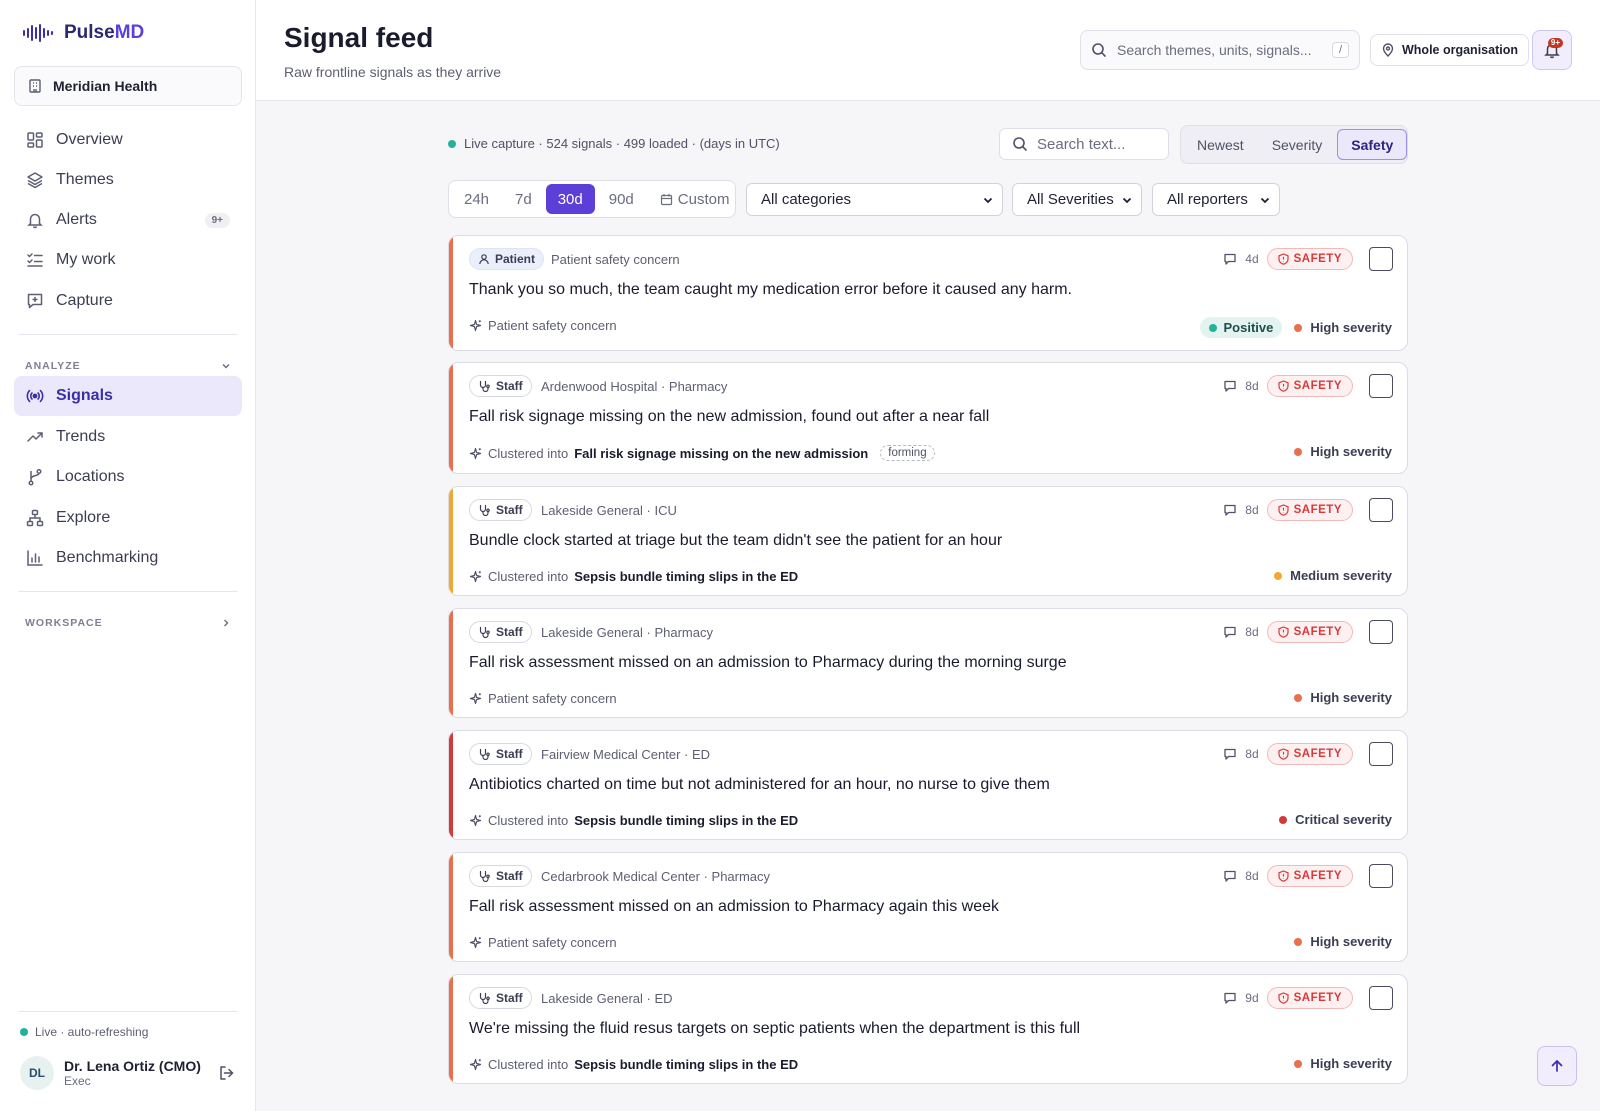 This screenshot has width=1600, height=1111. Describe the element at coordinates (128, 140) in the screenshot. I see `nav-item-overview: Overview` at that location.